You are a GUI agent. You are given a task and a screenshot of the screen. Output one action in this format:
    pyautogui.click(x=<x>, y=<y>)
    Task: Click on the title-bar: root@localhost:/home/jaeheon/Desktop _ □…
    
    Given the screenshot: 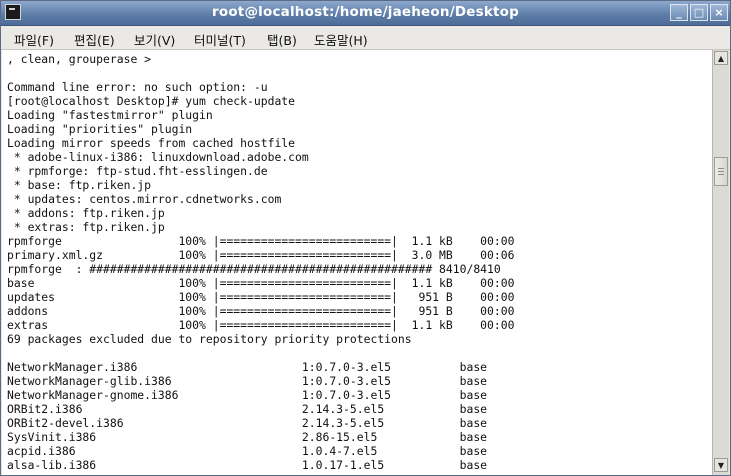 What is the action you would take?
    pyautogui.click(x=365, y=13)
    